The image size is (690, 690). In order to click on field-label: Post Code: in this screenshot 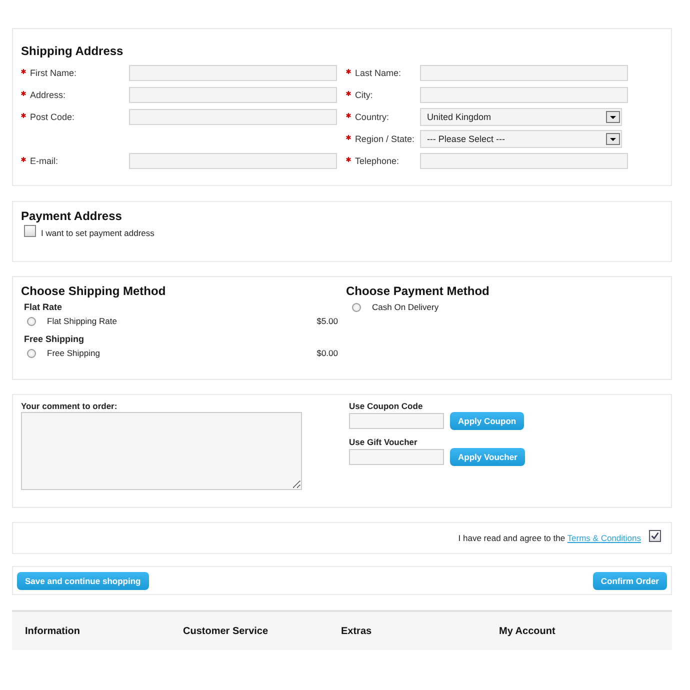, I will do `click(75, 117)`.